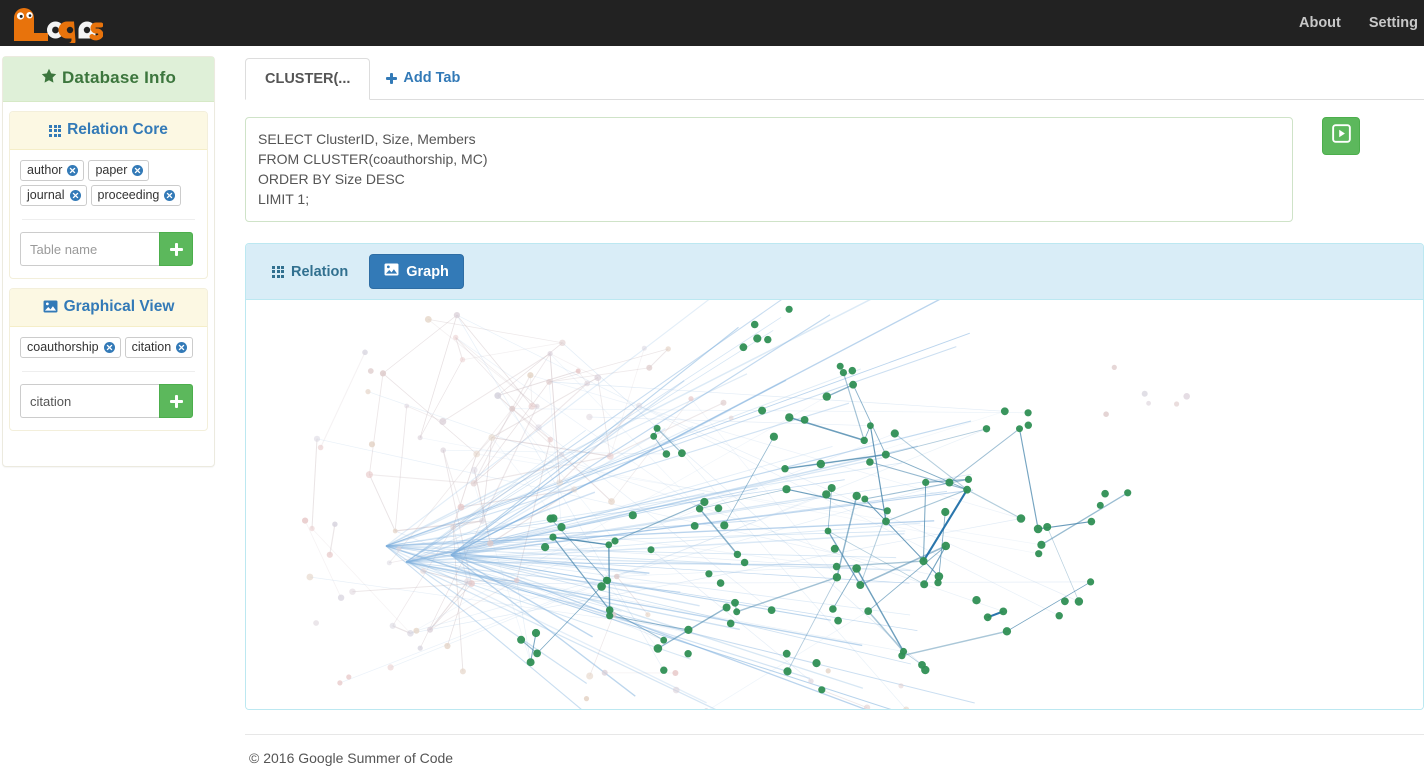 This screenshot has height=781, width=1424. I want to click on tag-paper: paper, so click(119, 171).